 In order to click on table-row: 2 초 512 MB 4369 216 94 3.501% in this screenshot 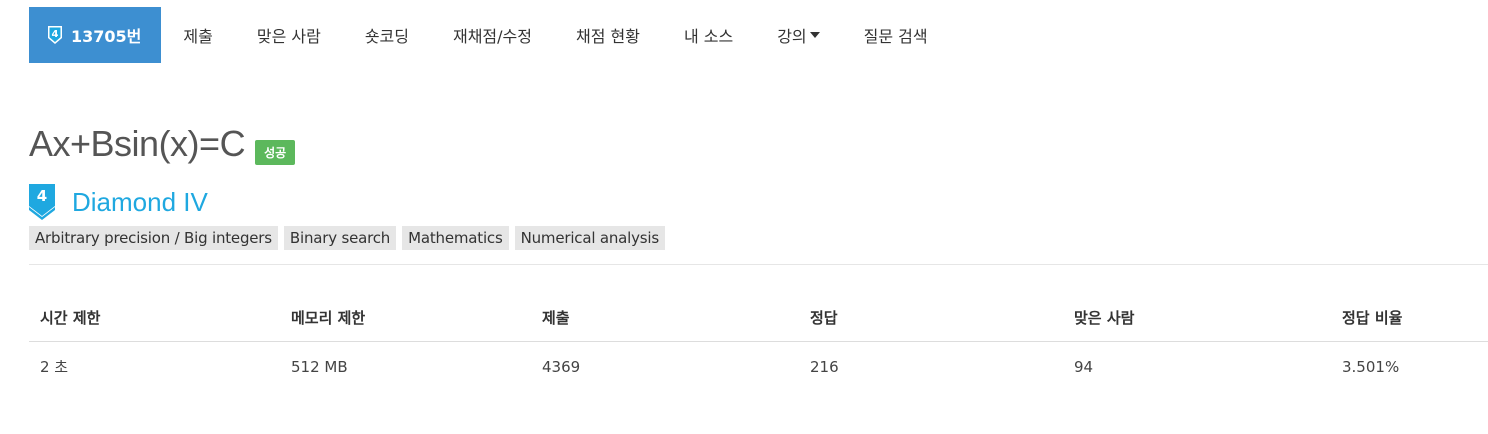, I will do `click(758, 367)`.